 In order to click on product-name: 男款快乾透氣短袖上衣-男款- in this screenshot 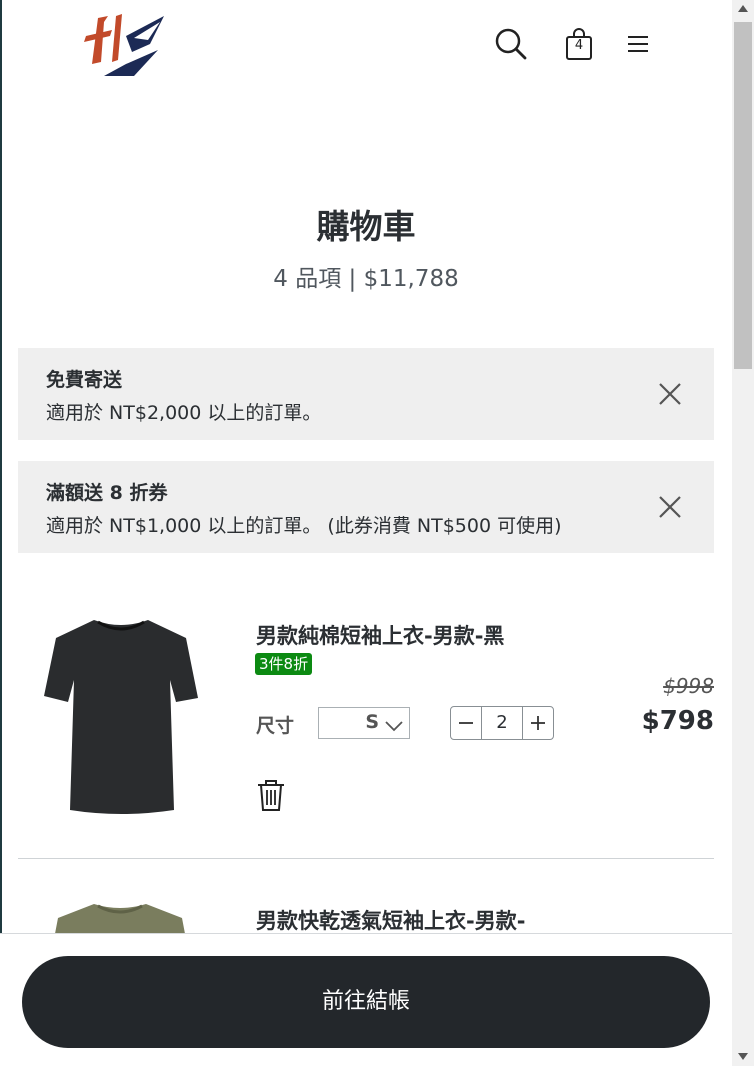, I will do `click(390, 920)`.